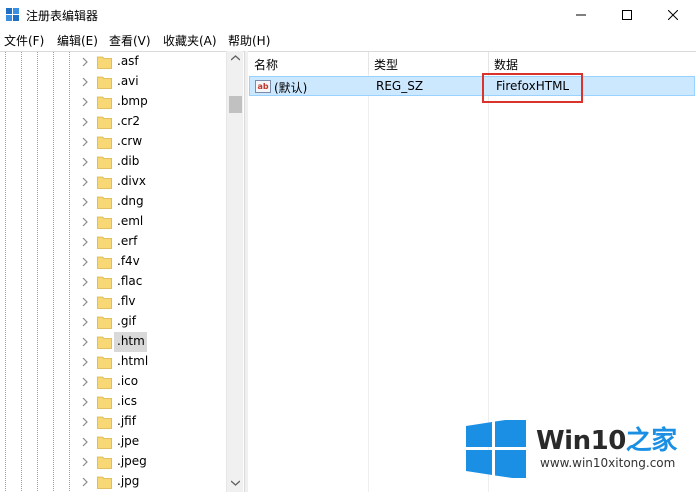 The width and height of the screenshot is (696, 492). Describe the element at coordinates (113, 82) in the screenshot. I see `tree-item: .avi` at that location.